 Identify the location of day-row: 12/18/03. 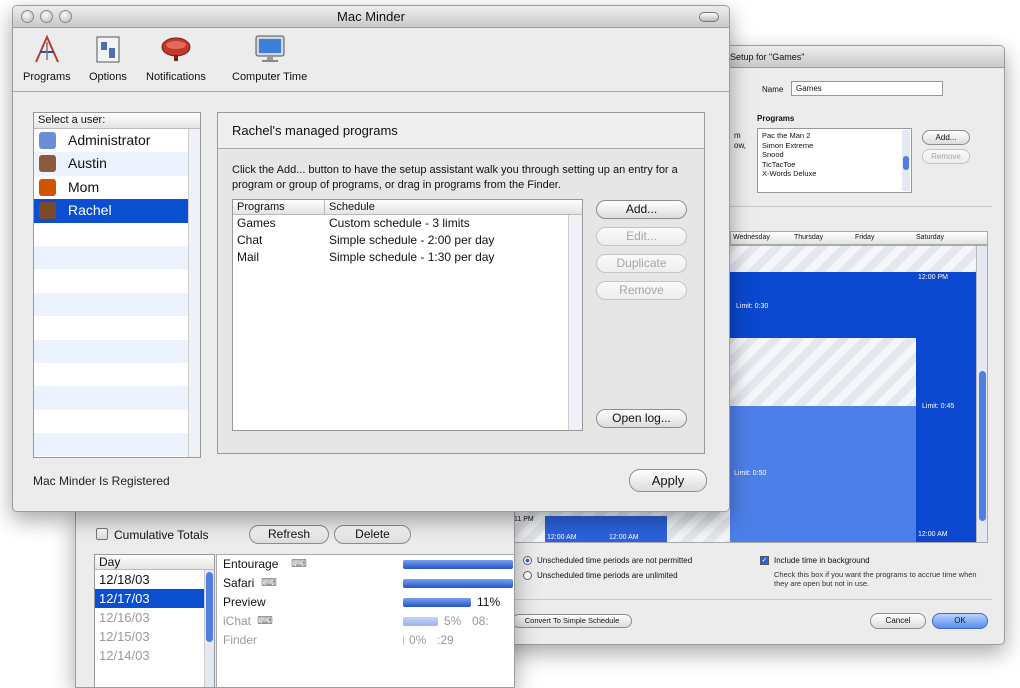
(154, 579).